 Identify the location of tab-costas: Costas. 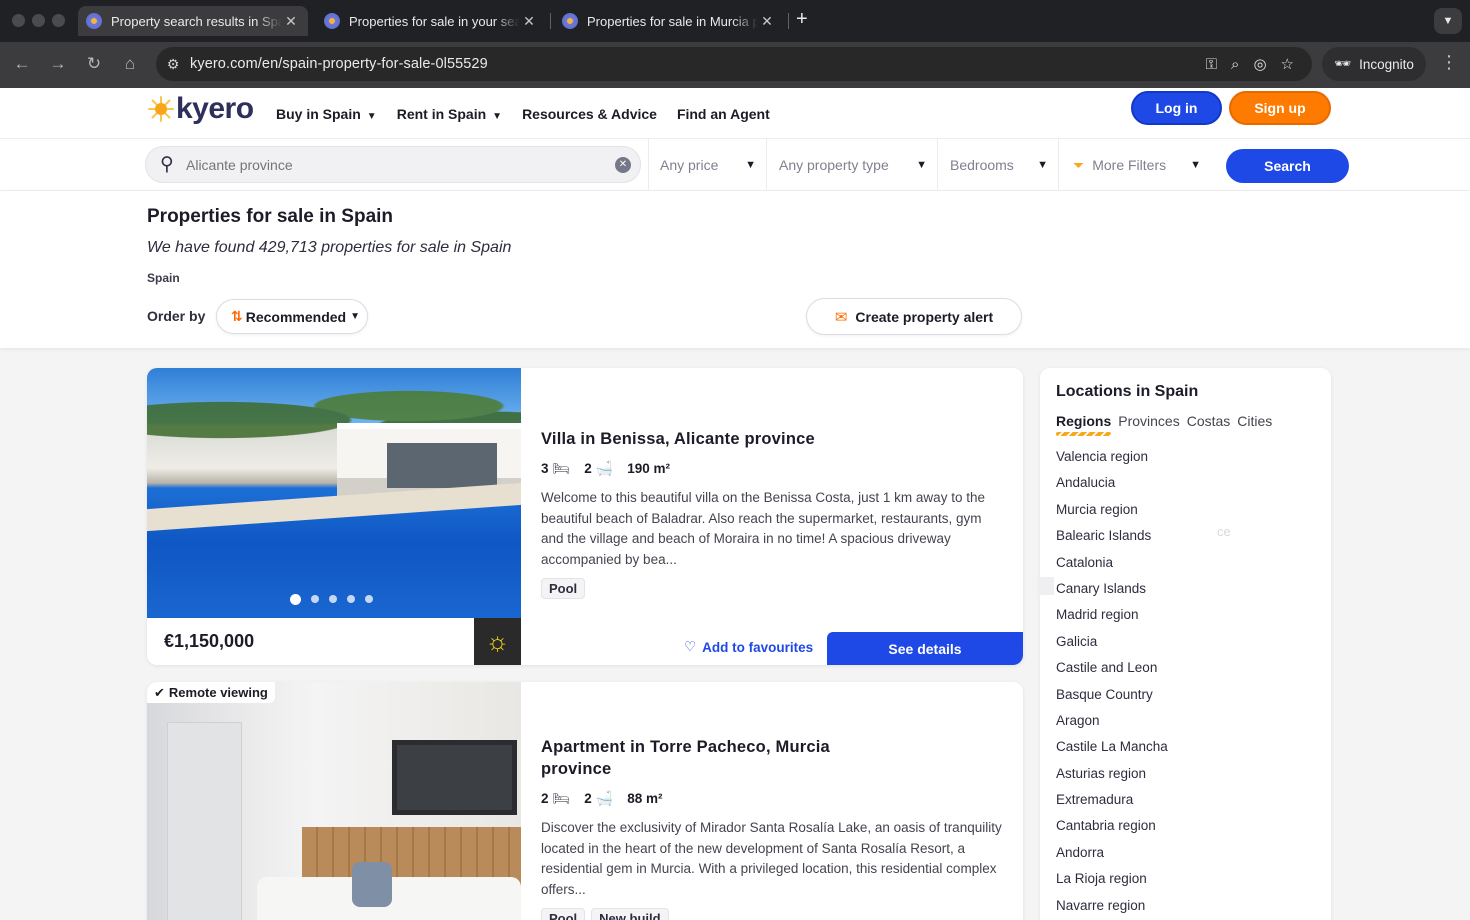
(1209, 421).